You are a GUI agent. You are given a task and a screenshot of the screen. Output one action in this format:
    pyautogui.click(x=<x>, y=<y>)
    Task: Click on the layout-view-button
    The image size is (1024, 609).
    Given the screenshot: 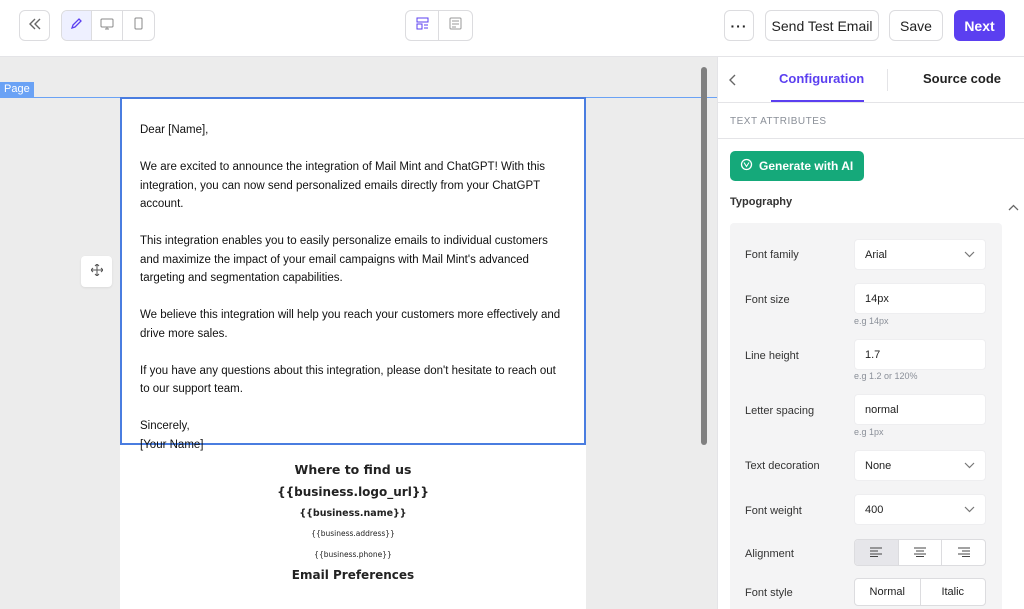 What is the action you would take?
    pyautogui.click(x=423, y=25)
    